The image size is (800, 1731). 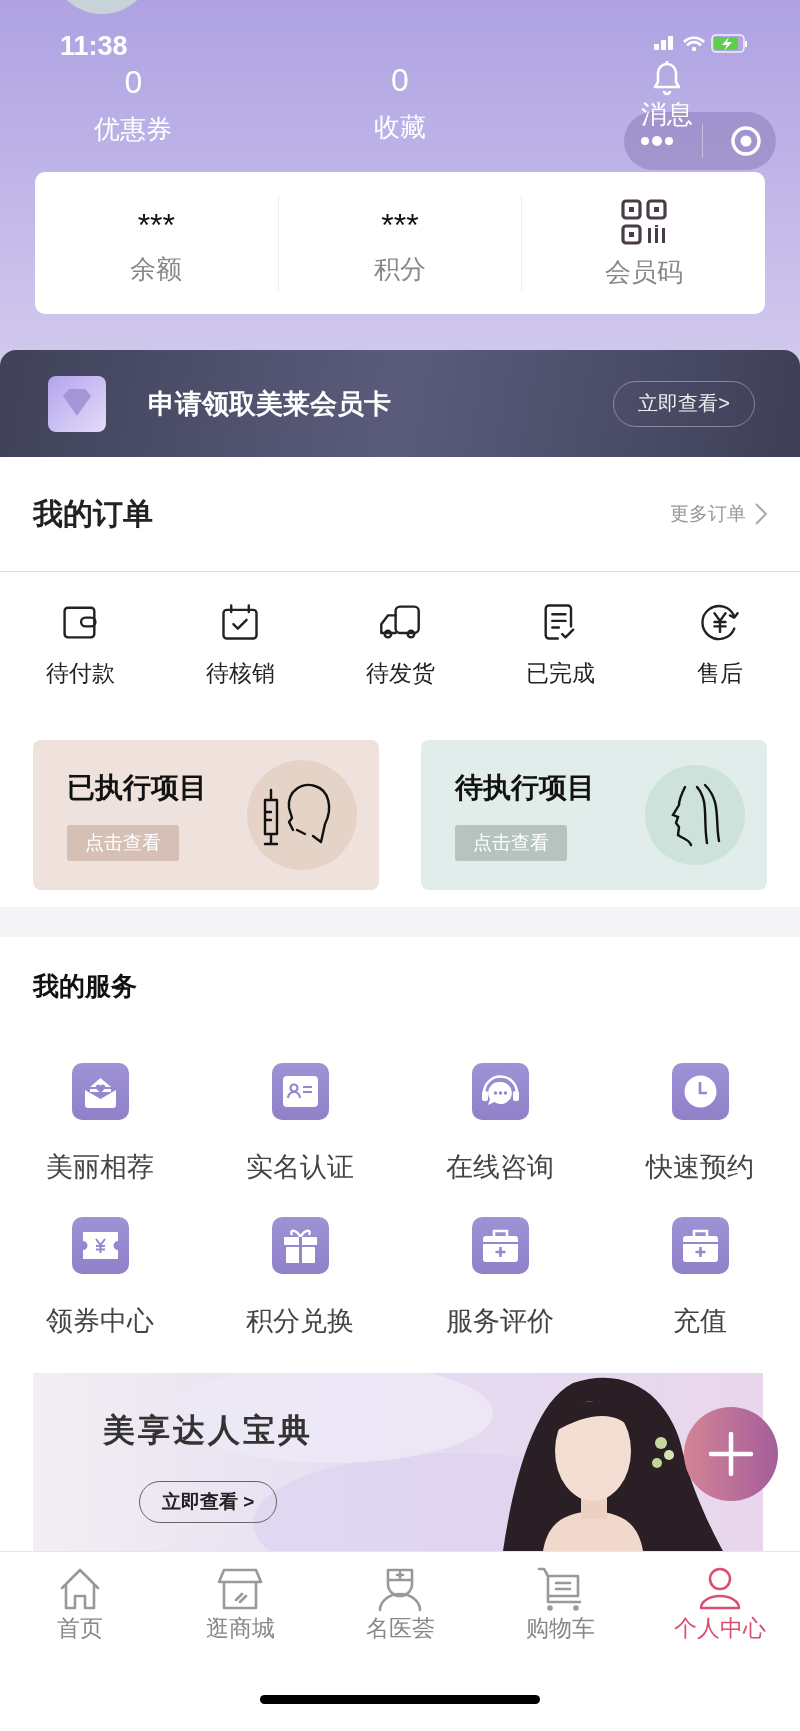 I want to click on account-label: 会员码, so click(x=643, y=272).